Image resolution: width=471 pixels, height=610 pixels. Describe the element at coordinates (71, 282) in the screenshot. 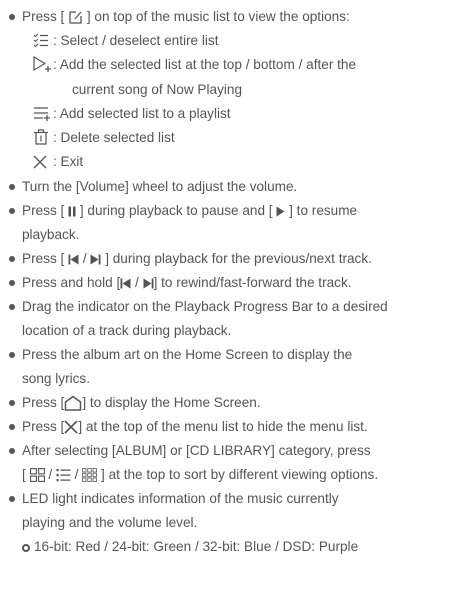

I see `instruction-text: Press and hold [` at that location.